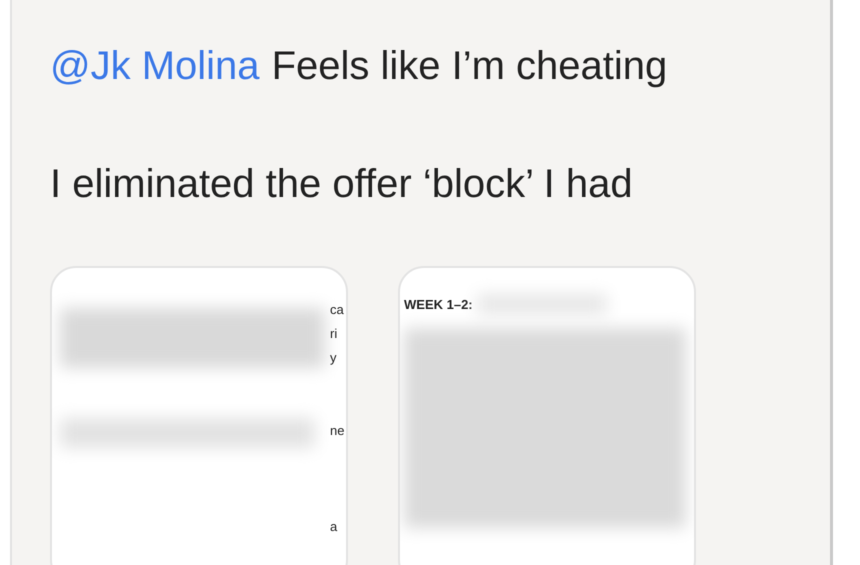 Image resolution: width=860 pixels, height=565 pixels. I want to click on text-fragment: ri, so click(334, 334).